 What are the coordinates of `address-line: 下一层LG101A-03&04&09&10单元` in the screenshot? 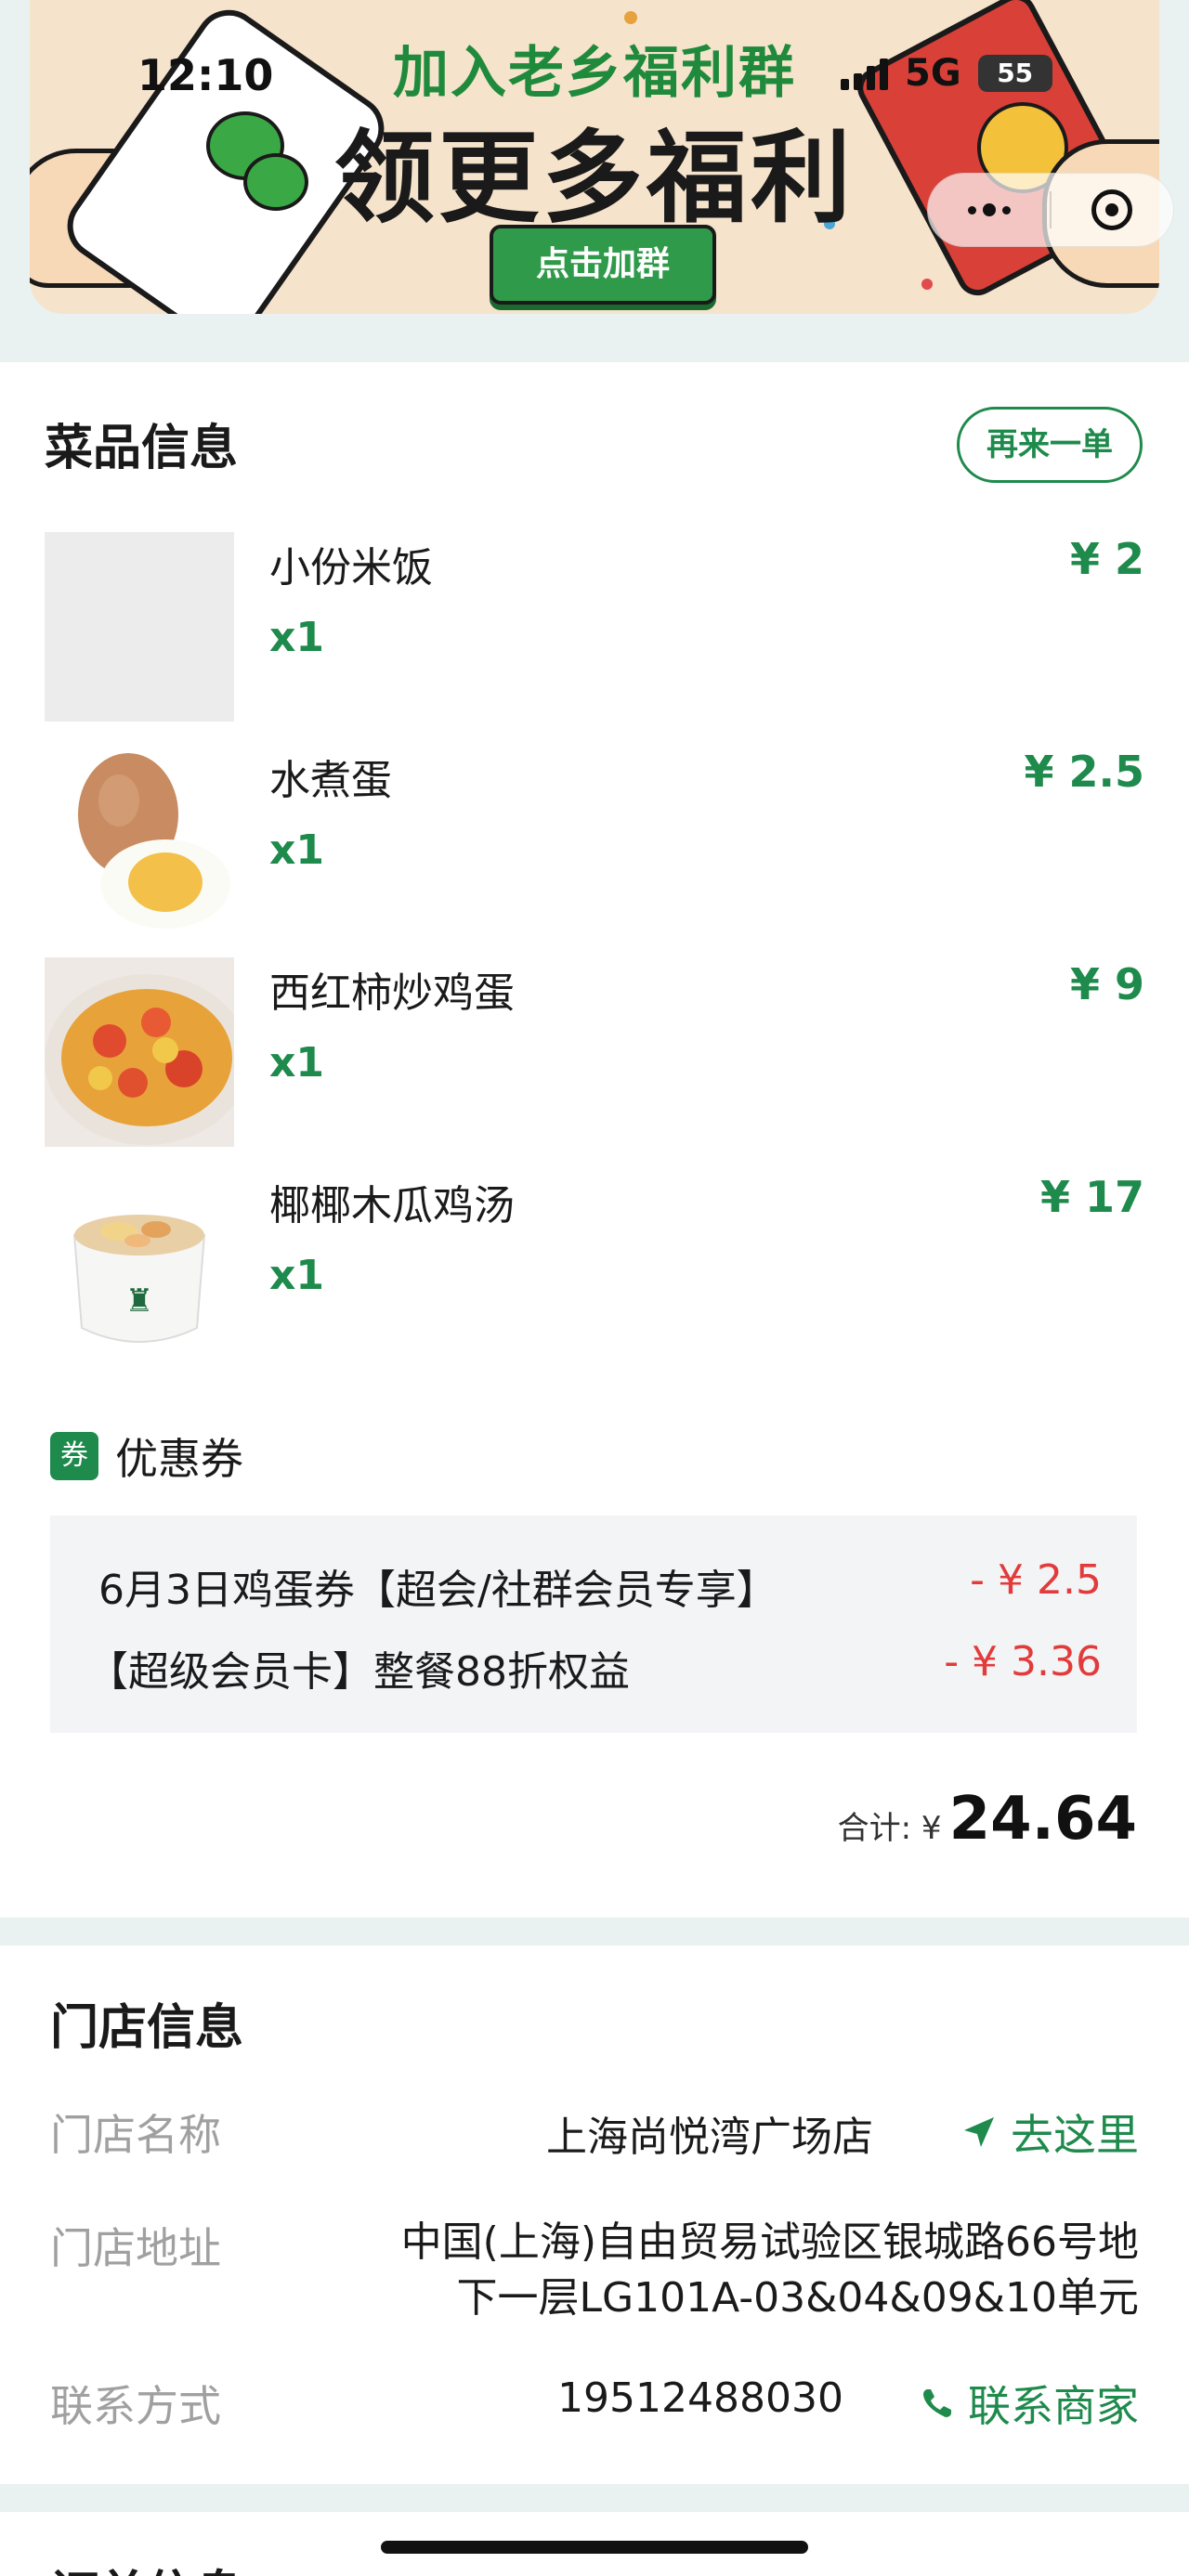 It's located at (798, 2298).